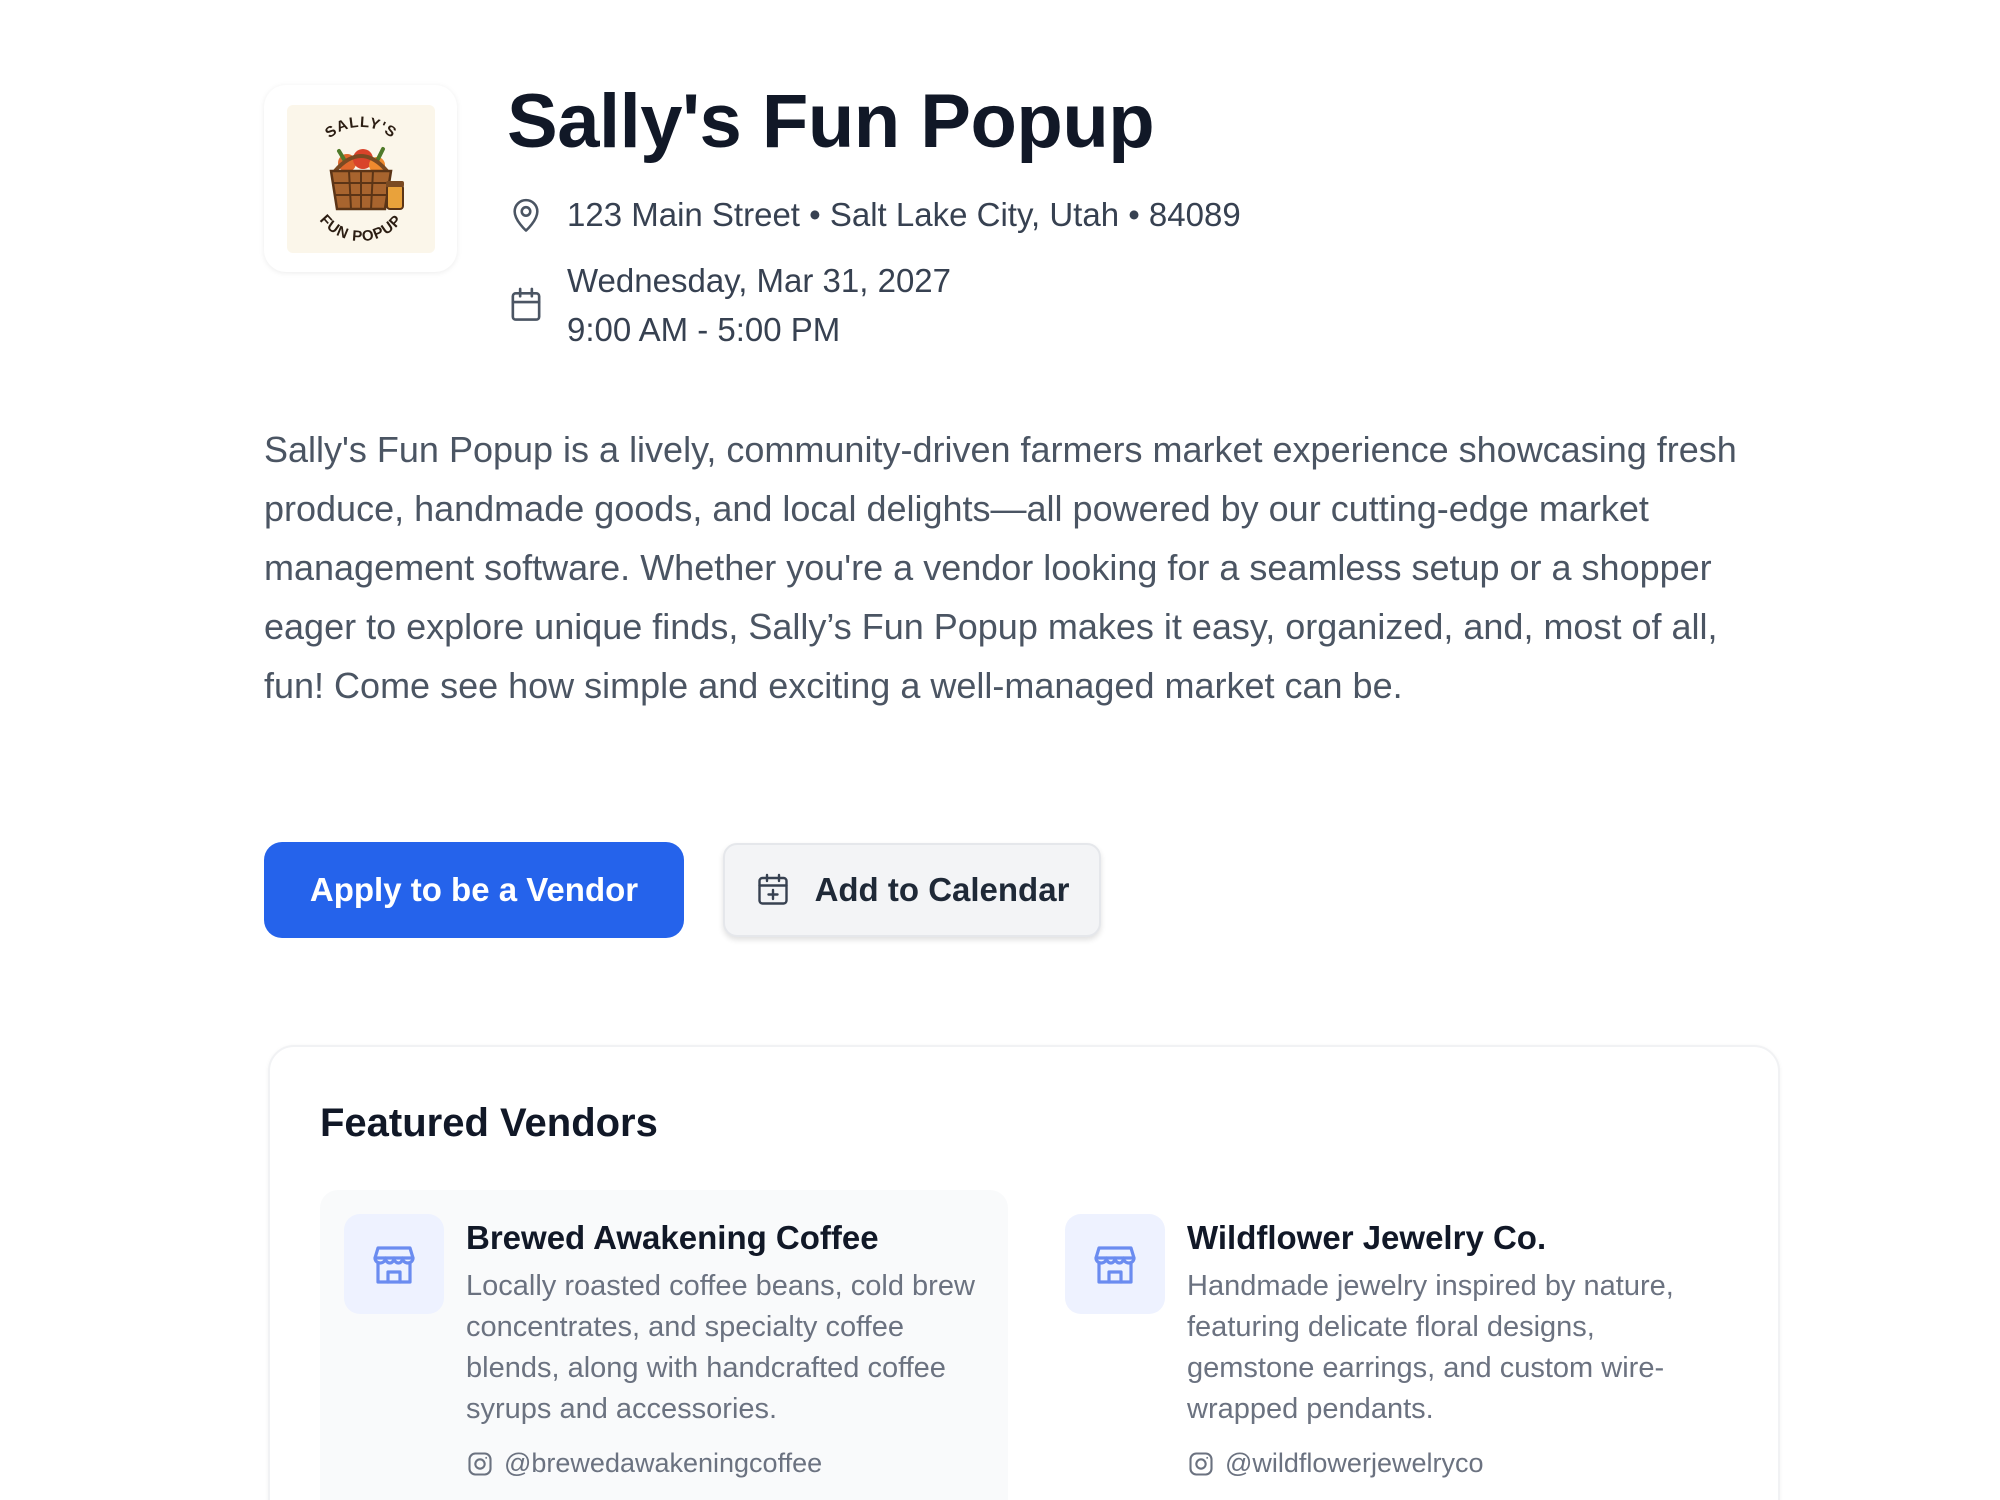 This screenshot has width=2000, height=1500. I want to click on event-time: 9:00 AM - 5:00 PM, so click(704, 329).